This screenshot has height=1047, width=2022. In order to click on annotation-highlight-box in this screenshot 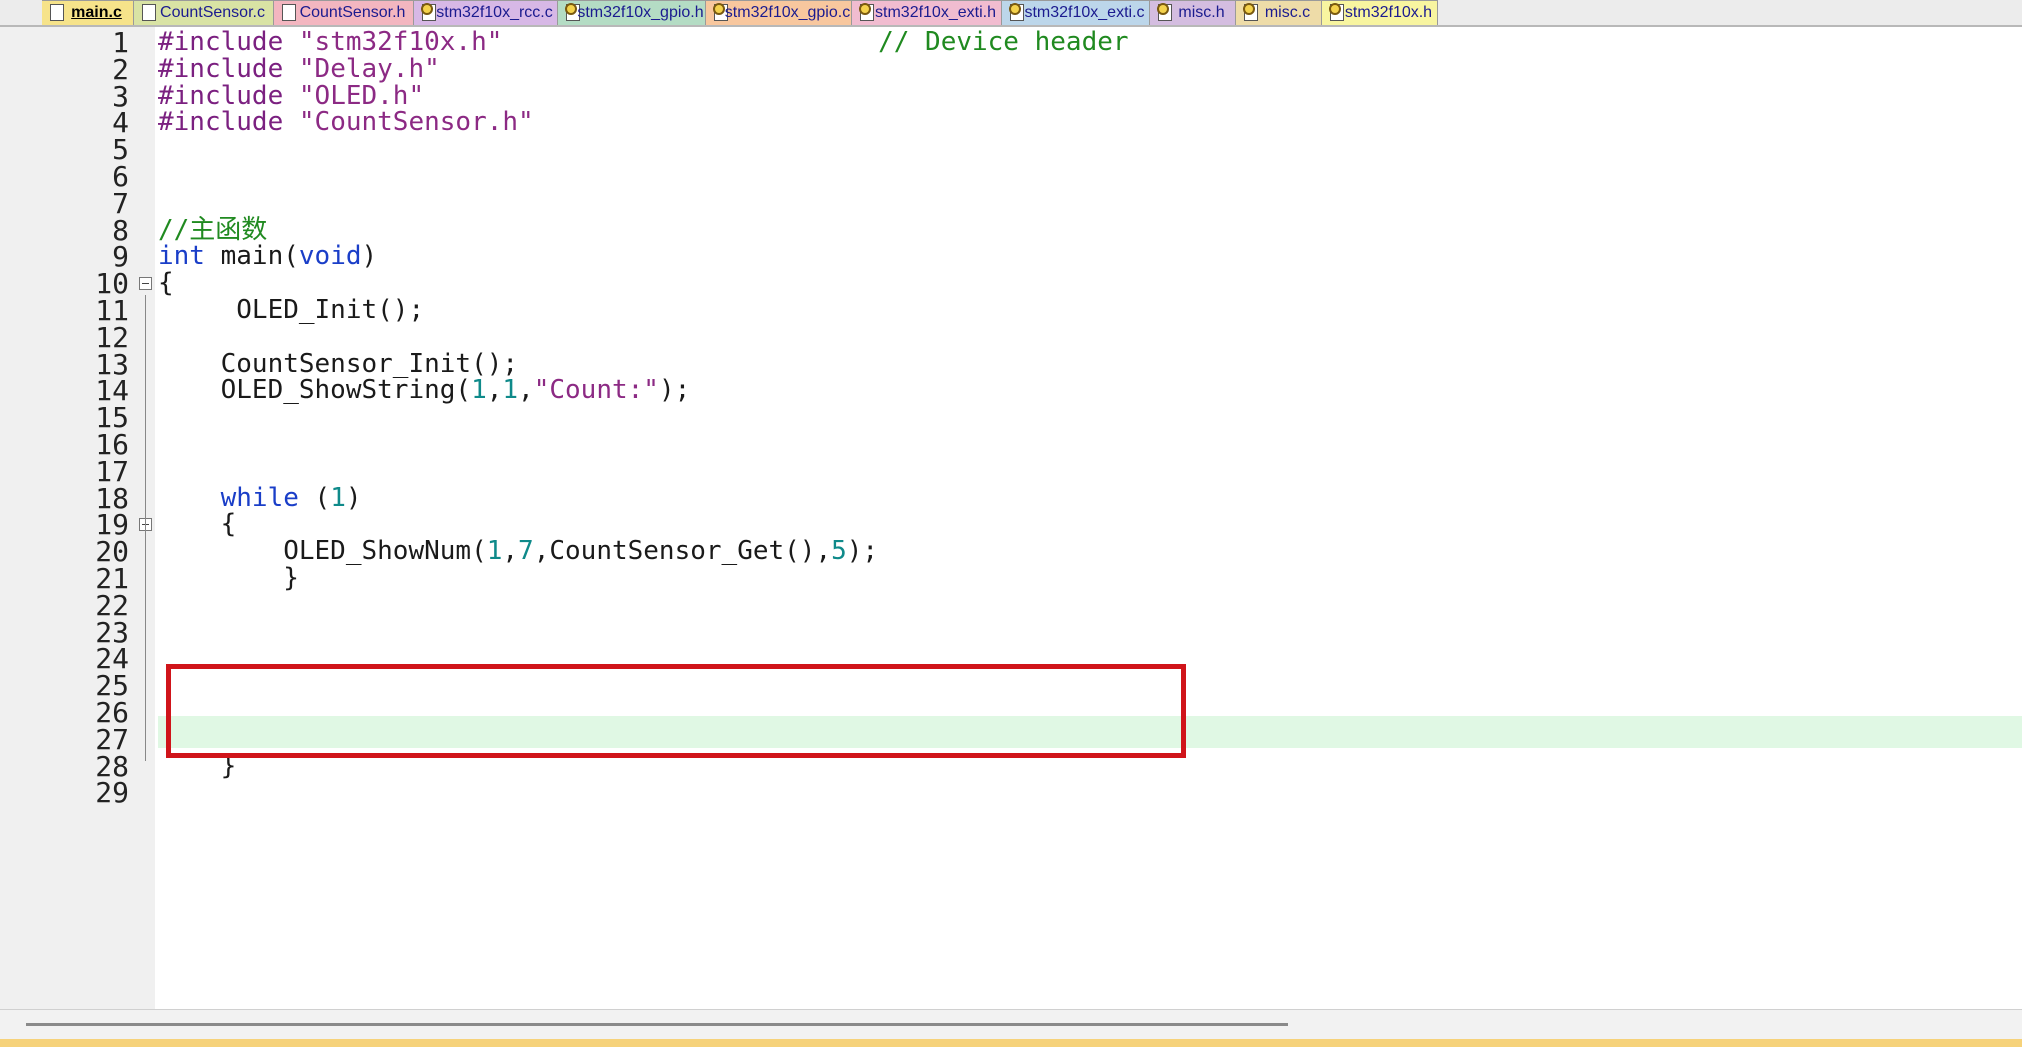, I will do `click(676, 711)`.